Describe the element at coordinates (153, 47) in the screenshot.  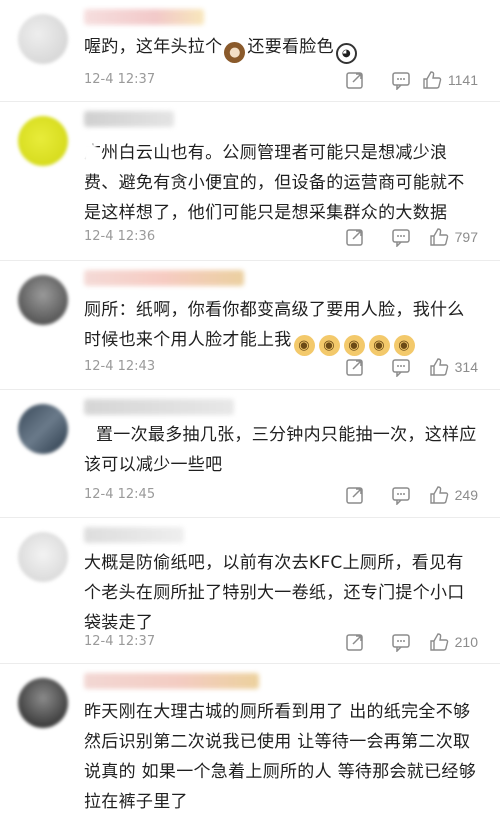
I see `comment-text-main: 喔趵，这年头拉个` at that location.